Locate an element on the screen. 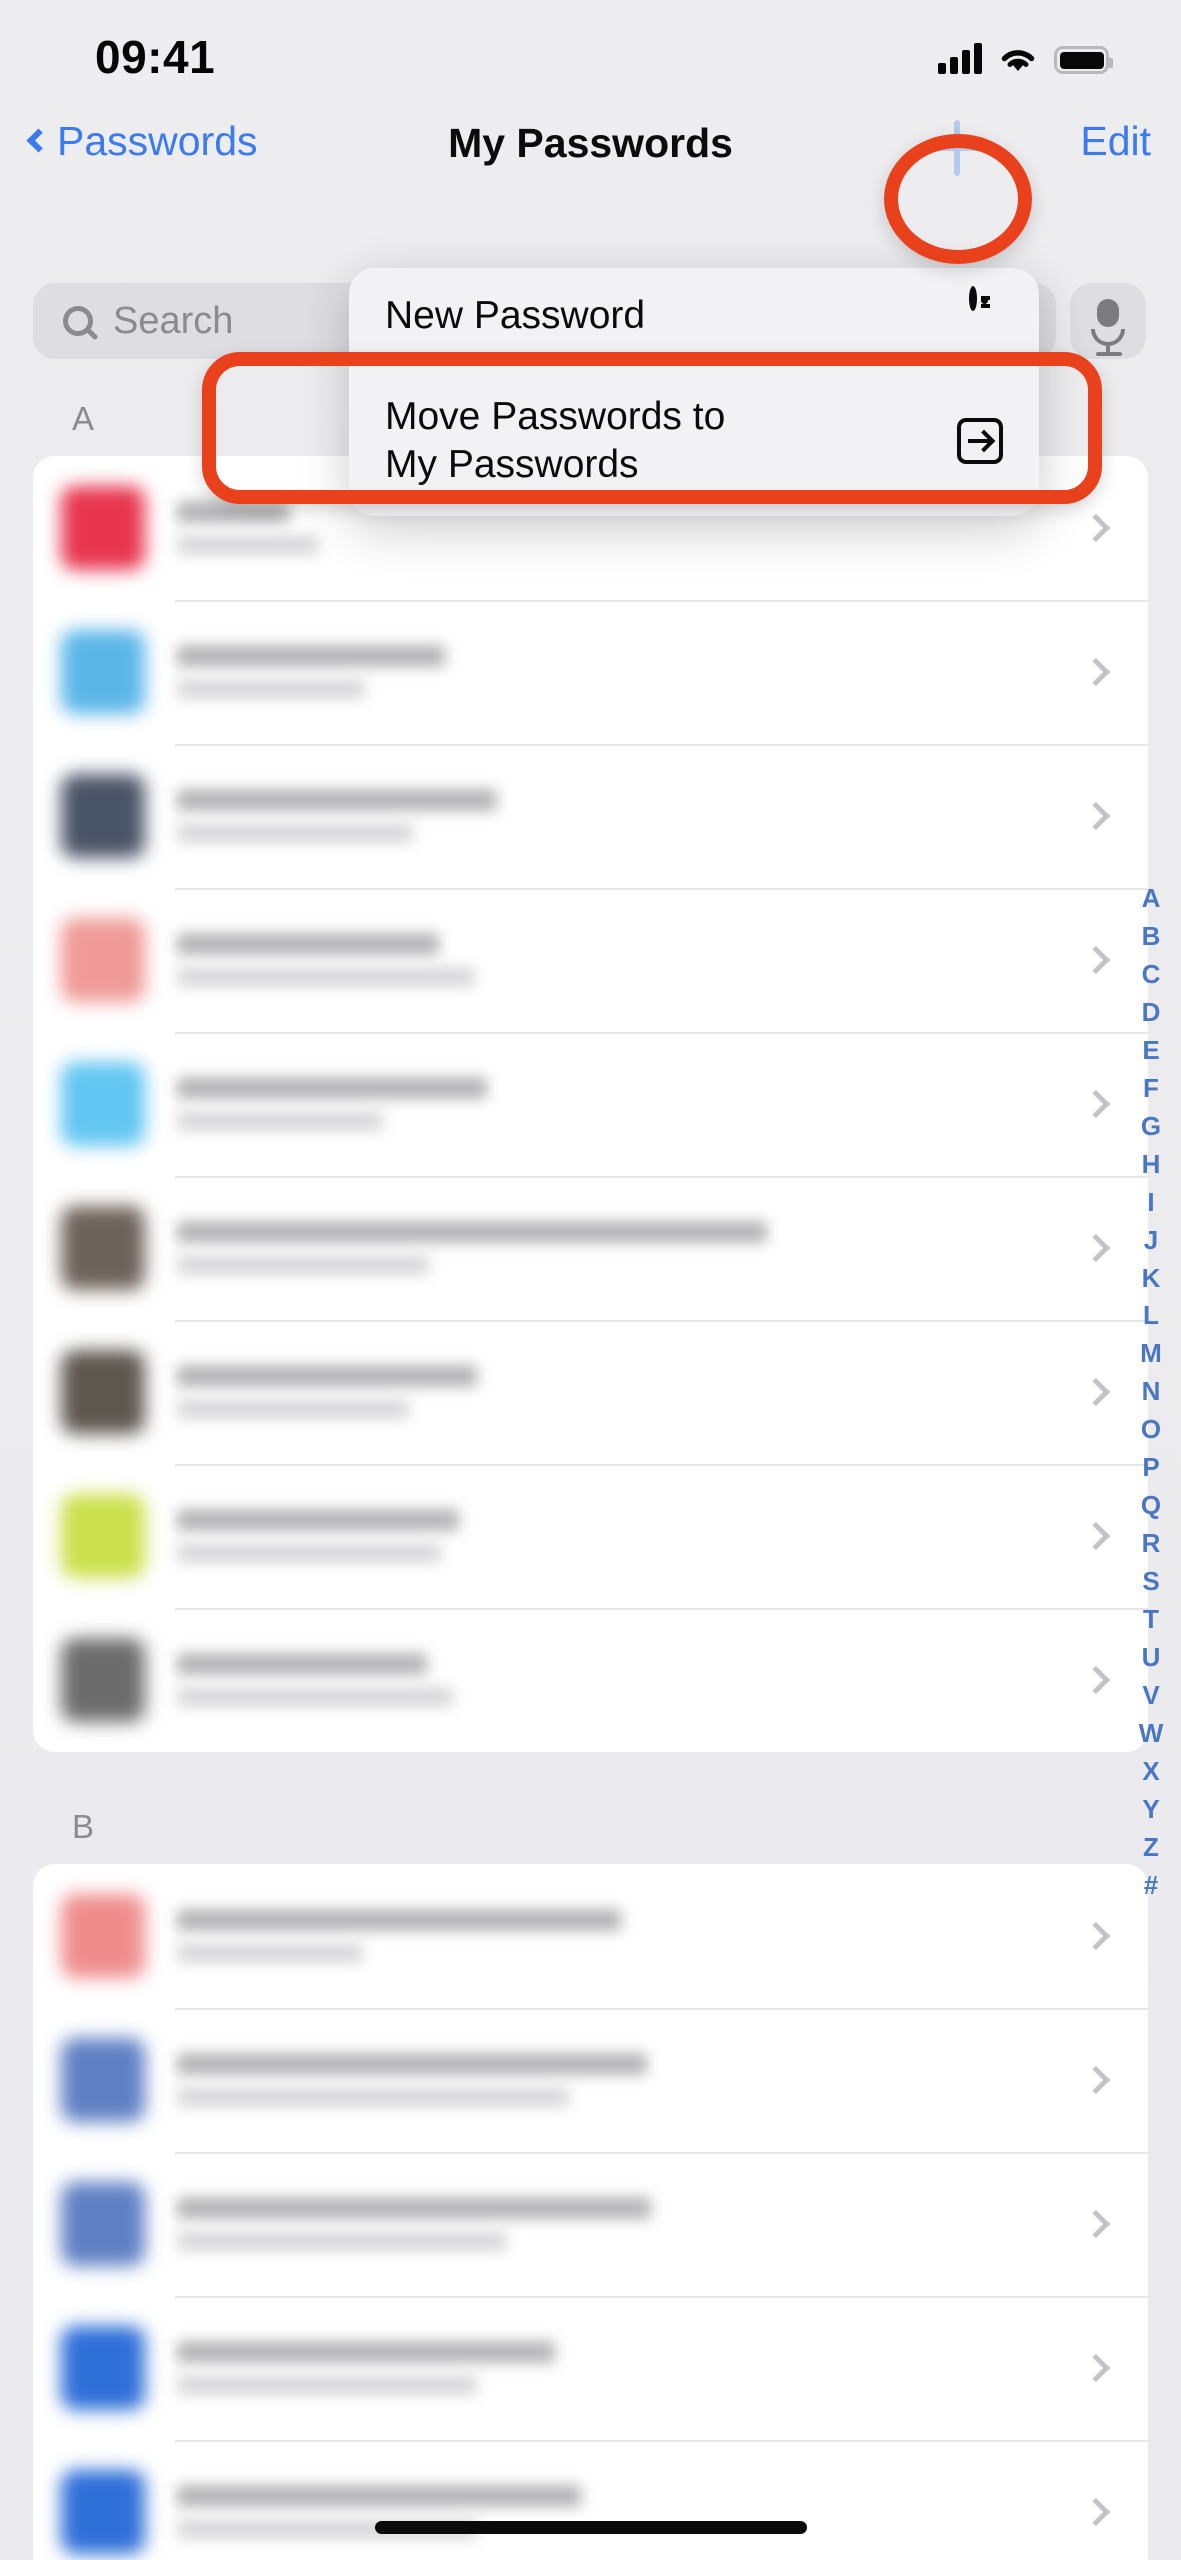 This screenshot has height=2560, width=1181. menu-item-new-password: New Password is located at coordinates (694, 316).